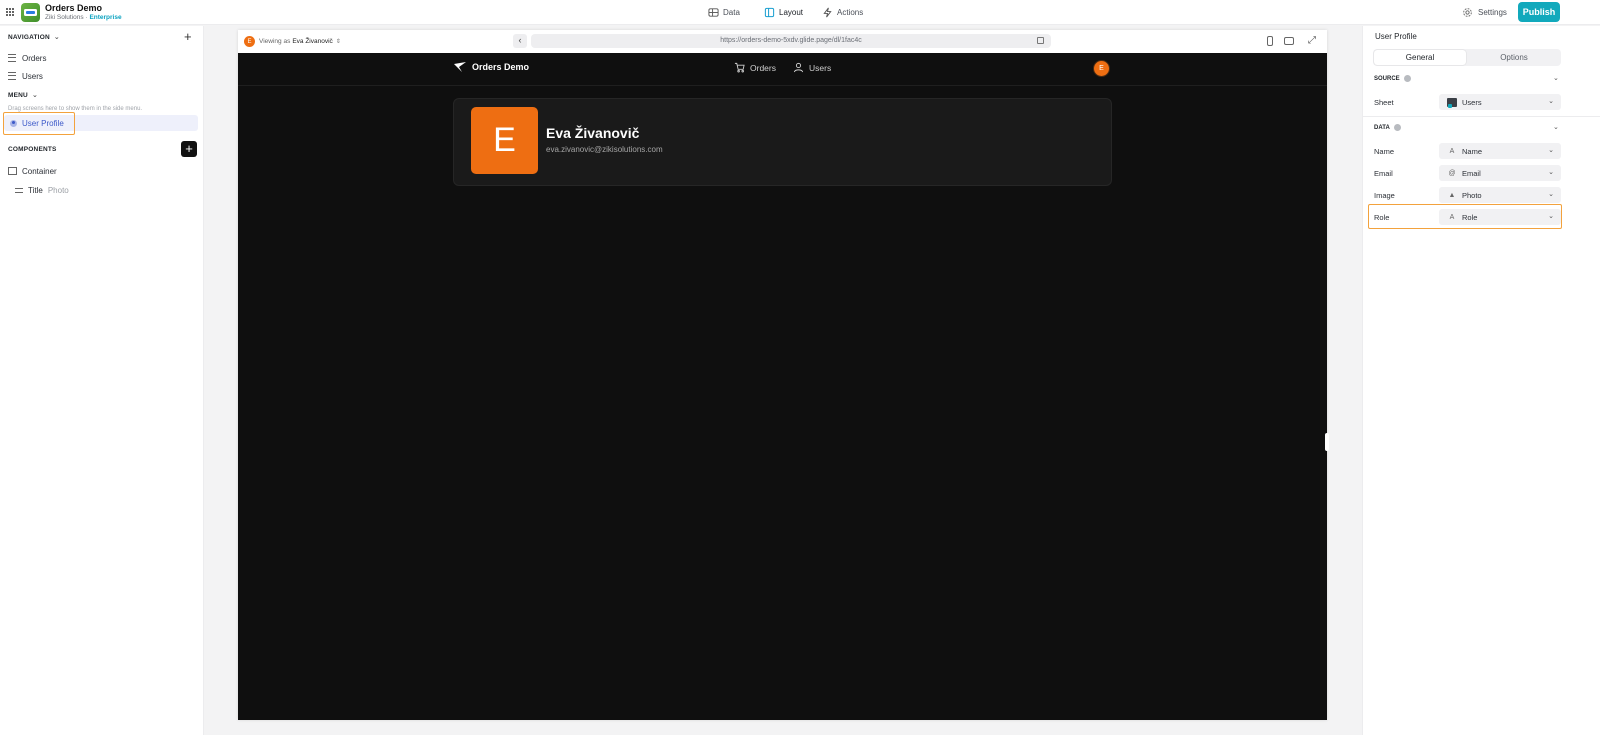  Describe the element at coordinates (798, 67) in the screenshot. I see `person-icon` at that location.